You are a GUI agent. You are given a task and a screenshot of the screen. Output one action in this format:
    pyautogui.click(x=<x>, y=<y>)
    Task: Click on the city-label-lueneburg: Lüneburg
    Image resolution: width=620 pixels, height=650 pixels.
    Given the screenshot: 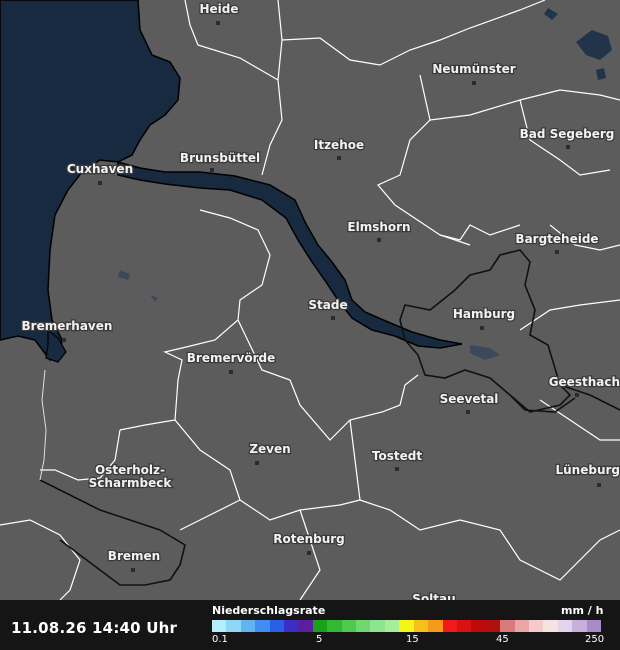 What is the action you would take?
    pyautogui.click(x=587, y=470)
    